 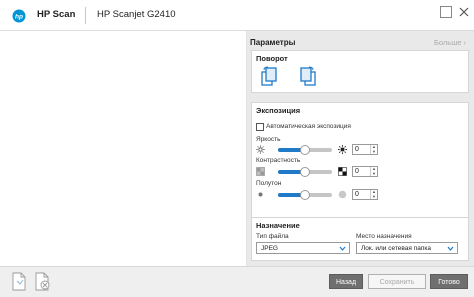 What do you see at coordinates (346, 281) in the screenshot?
I see `back-button: Назад` at bounding box center [346, 281].